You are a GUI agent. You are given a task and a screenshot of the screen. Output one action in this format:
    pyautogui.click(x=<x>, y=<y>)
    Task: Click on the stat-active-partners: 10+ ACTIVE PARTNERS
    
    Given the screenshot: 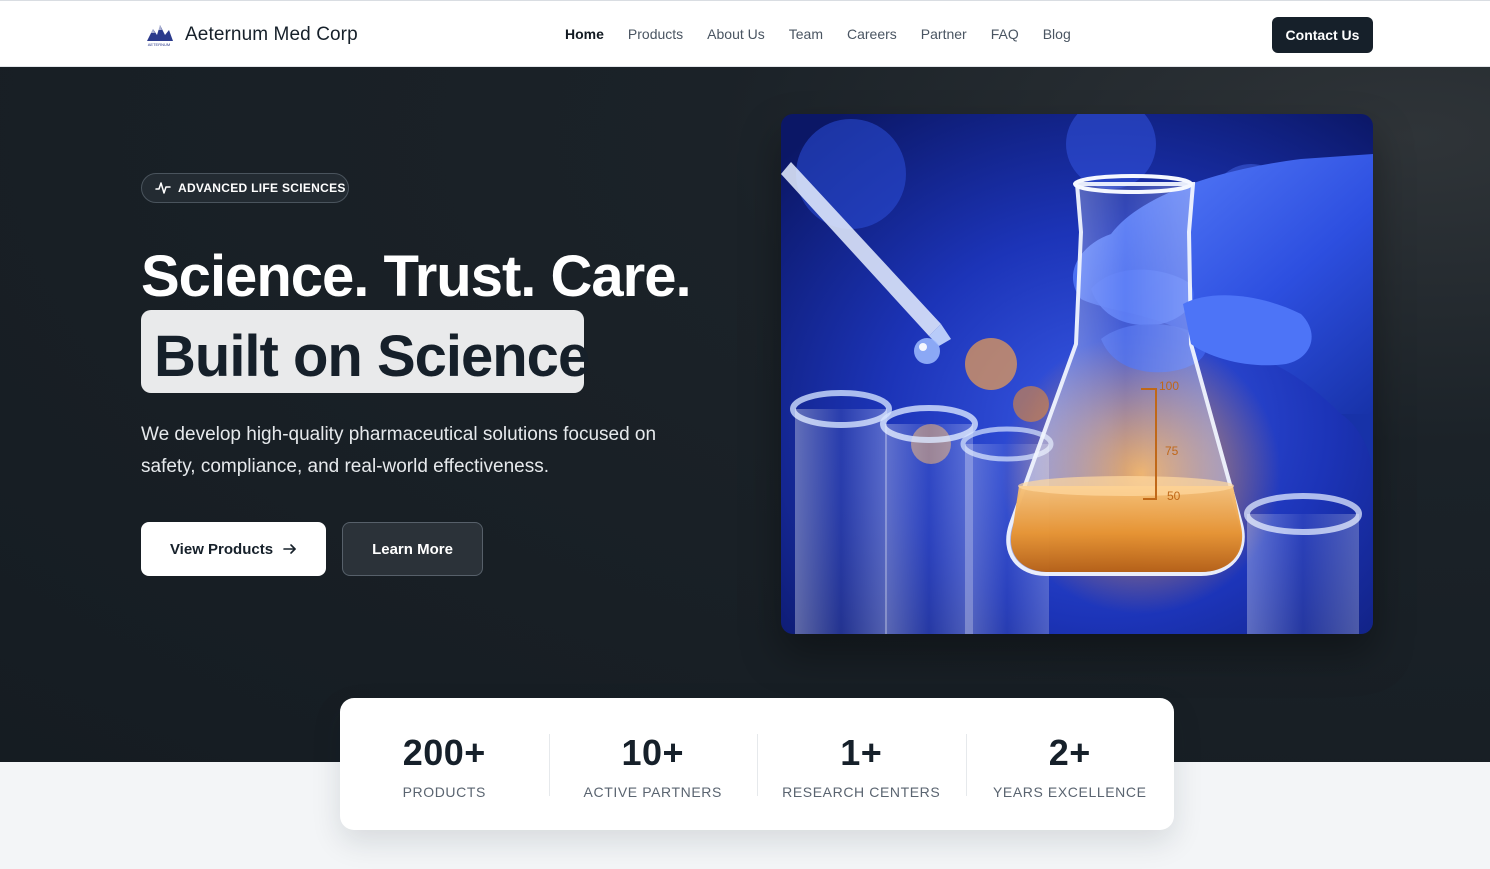 What is the action you would take?
    pyautogui.click(x=653, y=764)
    